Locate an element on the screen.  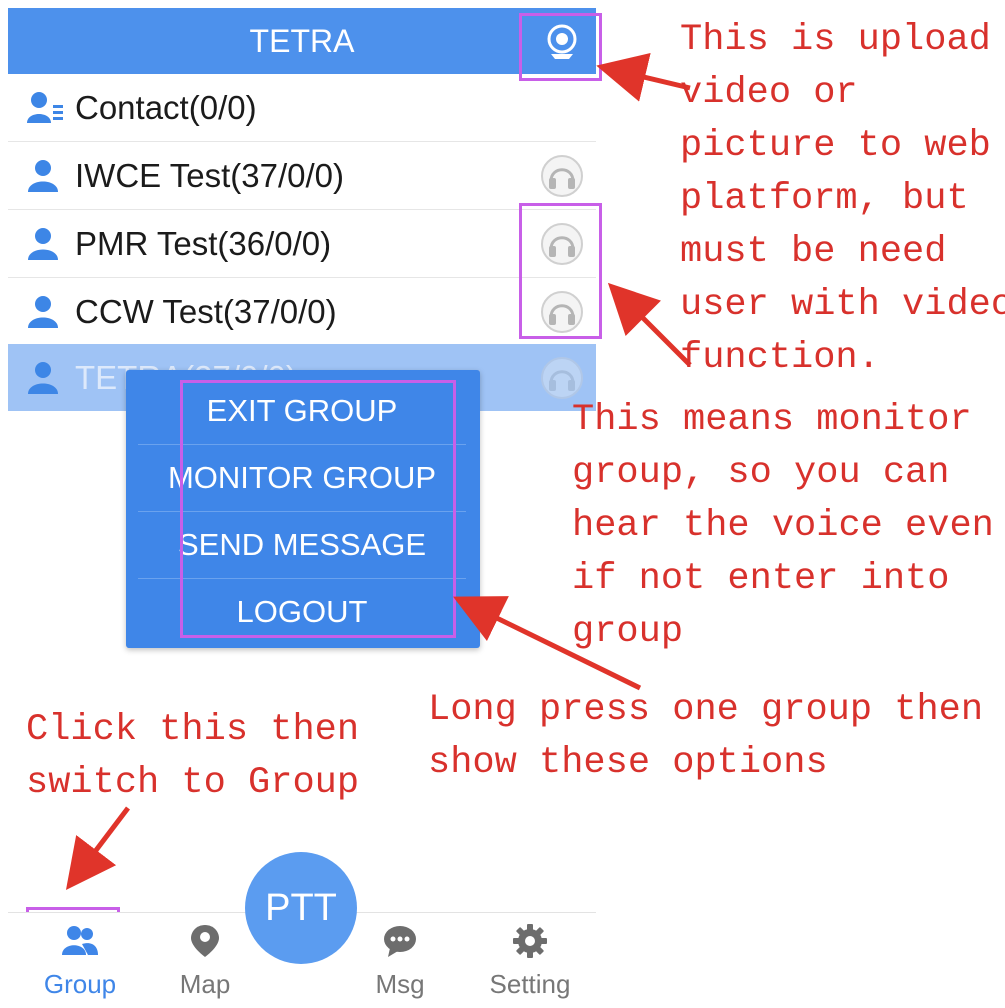
group-tab-annotation: Click this then switch to Group is located at coordinates (193, 756).